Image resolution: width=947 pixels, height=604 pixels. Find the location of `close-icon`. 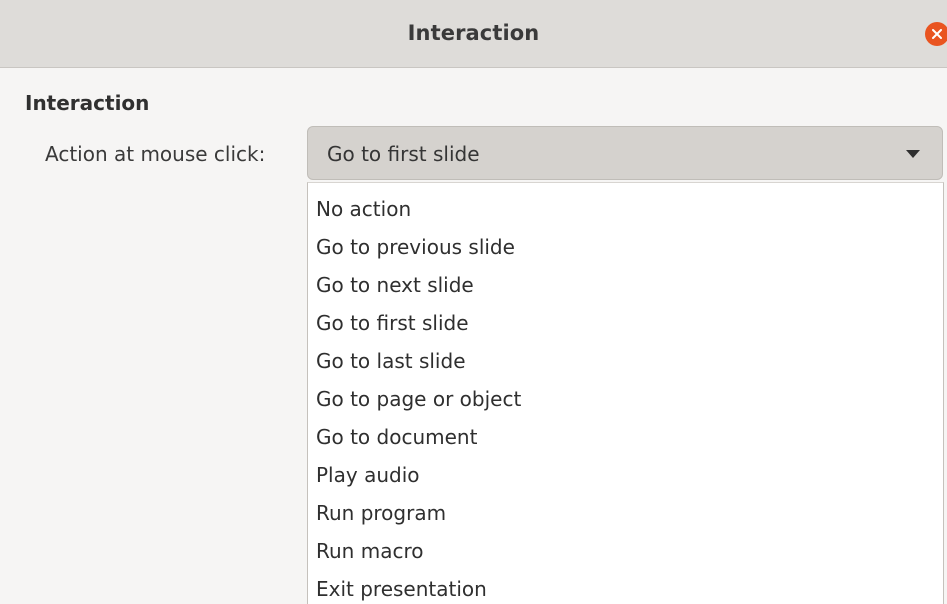

close-icon is located at coordinates (937, 34).